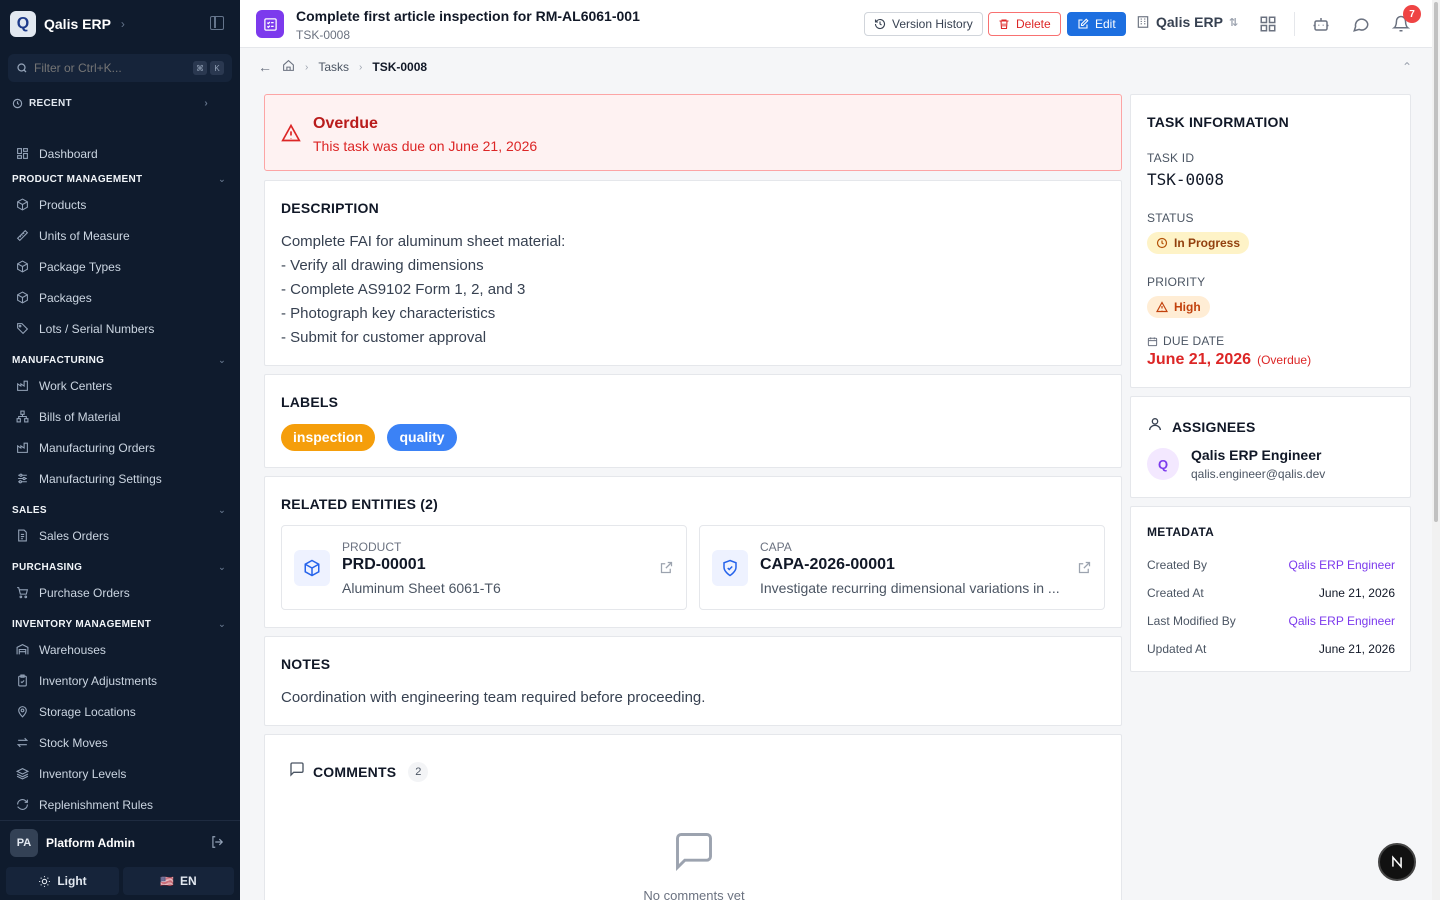 Image resolution: width=1440 pixels, height=900 pixels. What do you see at coordinates (120, 235) in the screenshot?
I see `sidebar-item-units-of-measure: Units of Measure` at bounding box center [120, 235].